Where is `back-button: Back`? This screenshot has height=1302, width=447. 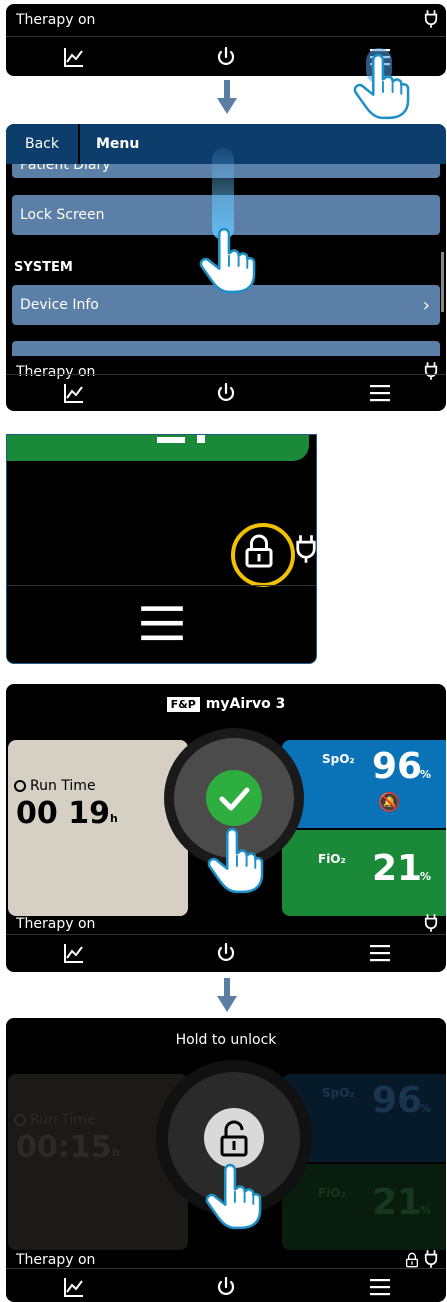
back-button: Back is located at coordinates (43, 144).